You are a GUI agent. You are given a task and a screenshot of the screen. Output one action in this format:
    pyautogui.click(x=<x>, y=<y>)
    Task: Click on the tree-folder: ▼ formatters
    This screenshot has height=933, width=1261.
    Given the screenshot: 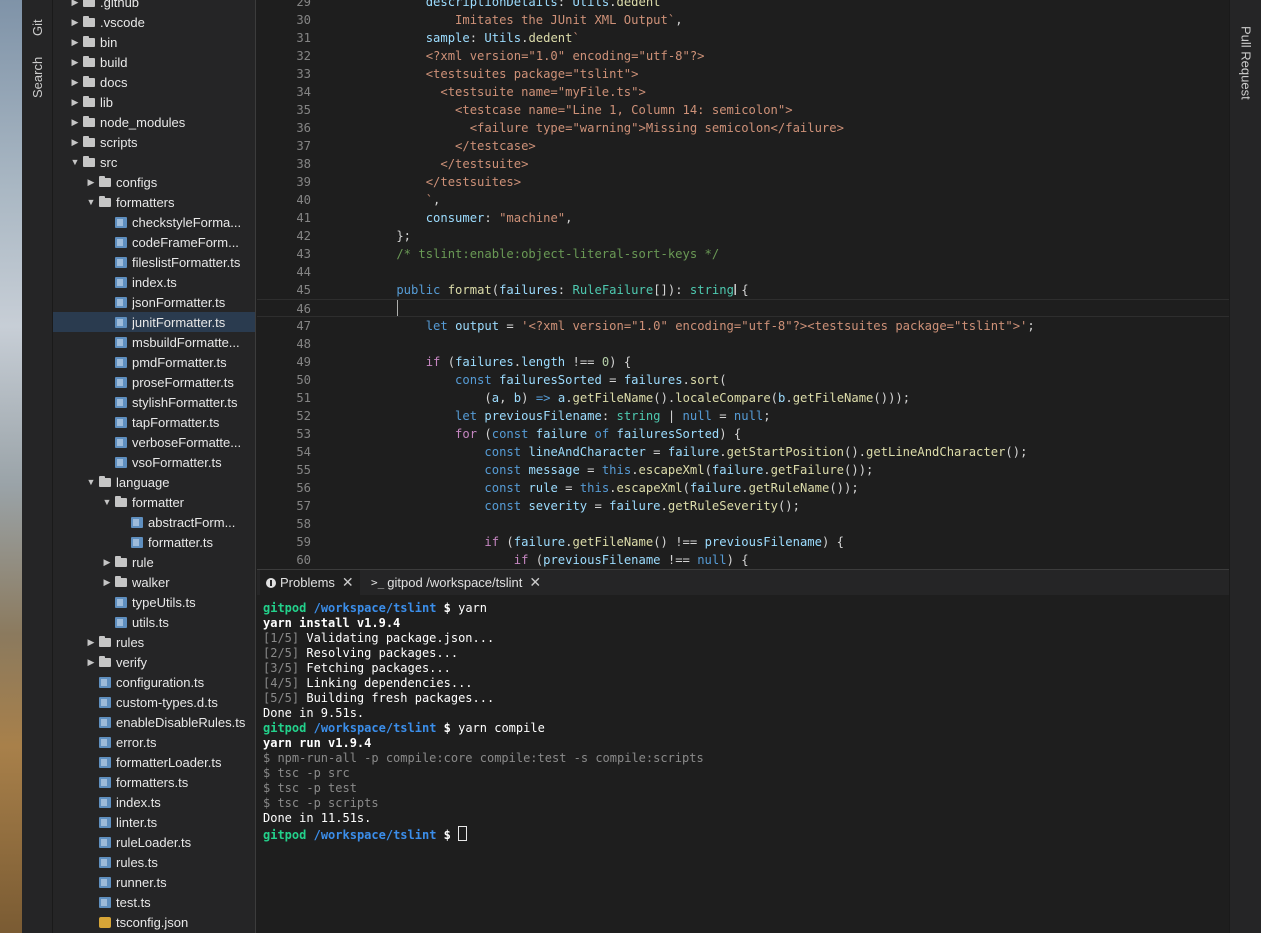 What is the action you would take?
    pyautogui.click(x=154, y=202)
    